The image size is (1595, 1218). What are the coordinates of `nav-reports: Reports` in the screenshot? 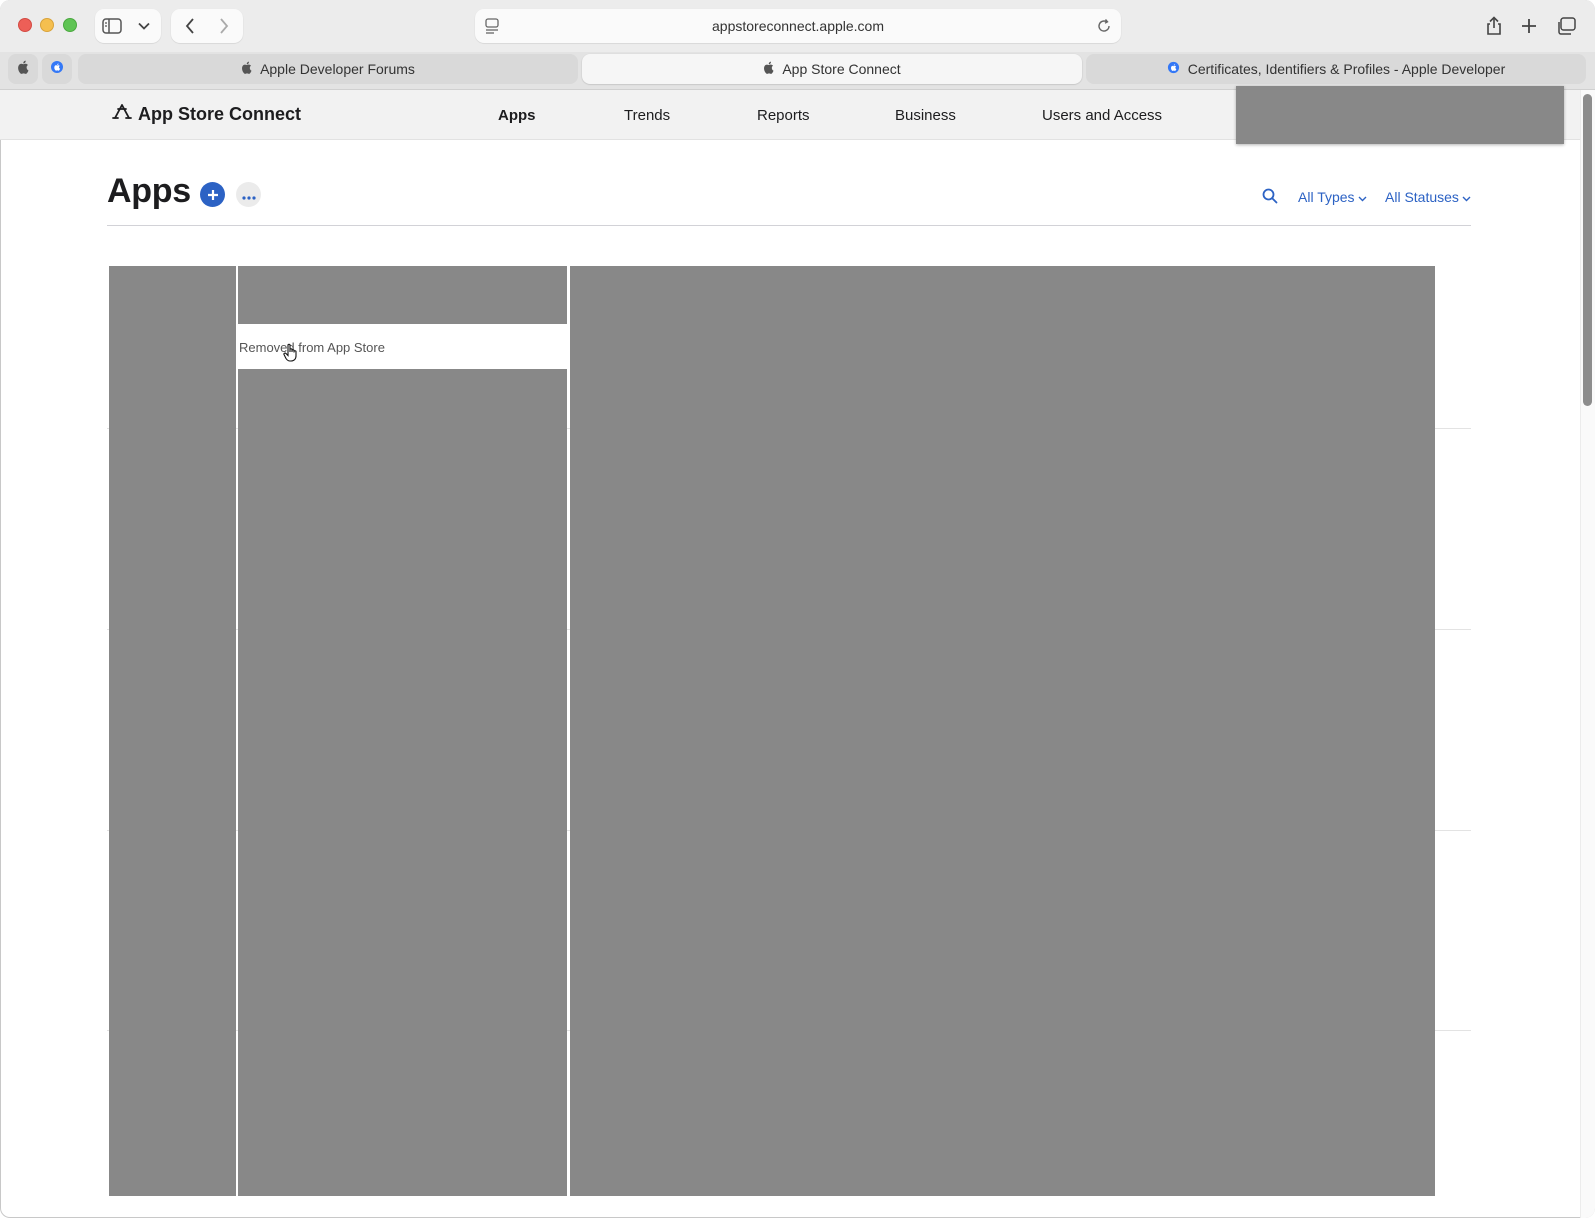 It's located at (783, 115).